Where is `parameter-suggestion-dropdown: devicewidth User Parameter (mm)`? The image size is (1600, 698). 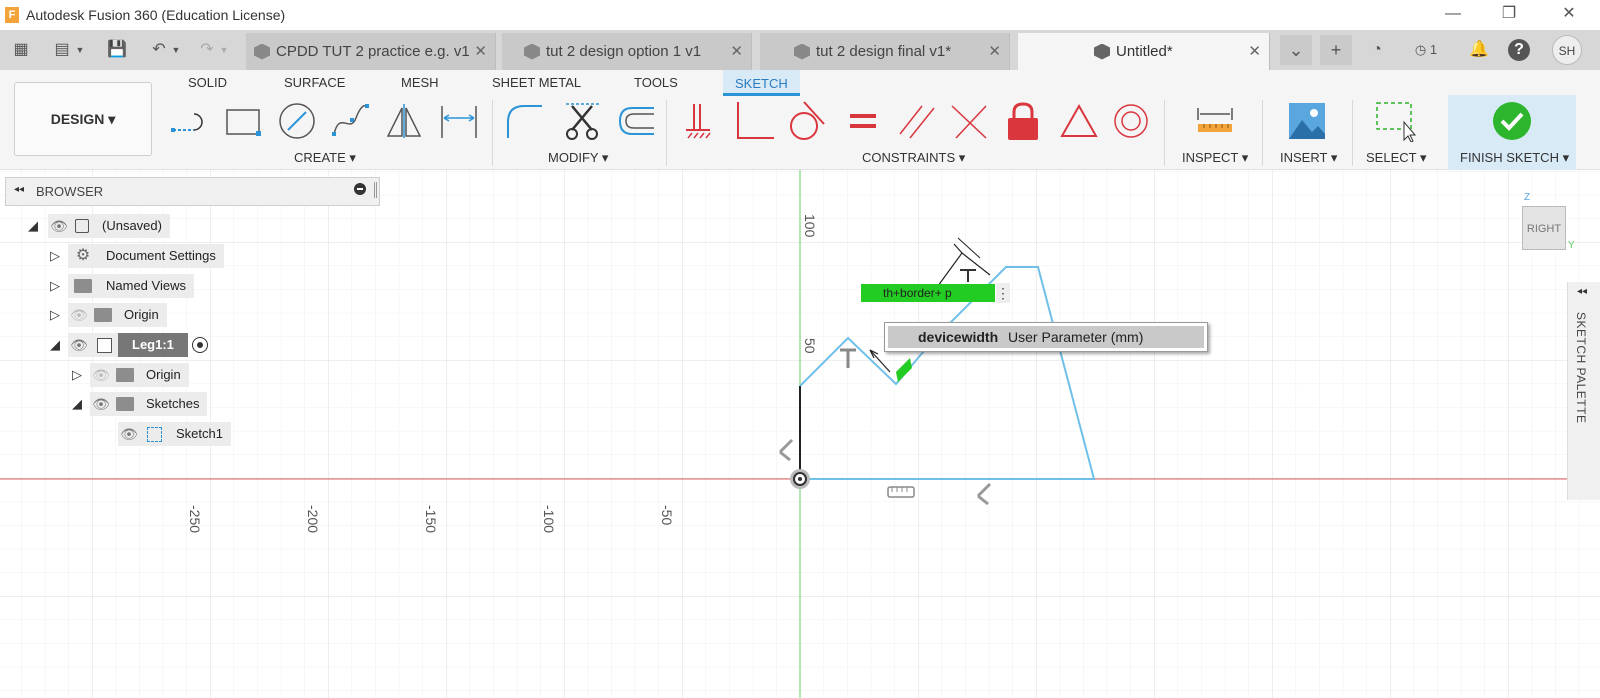 parameter-suggestion-dropdown: devicewidth User Parameter (mm) is located at coordinates (1046, 337).